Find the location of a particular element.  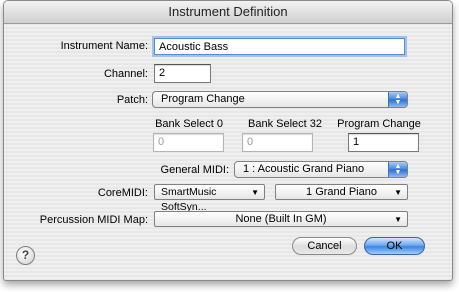

help-button: ? is located at coordinates (25, 255).